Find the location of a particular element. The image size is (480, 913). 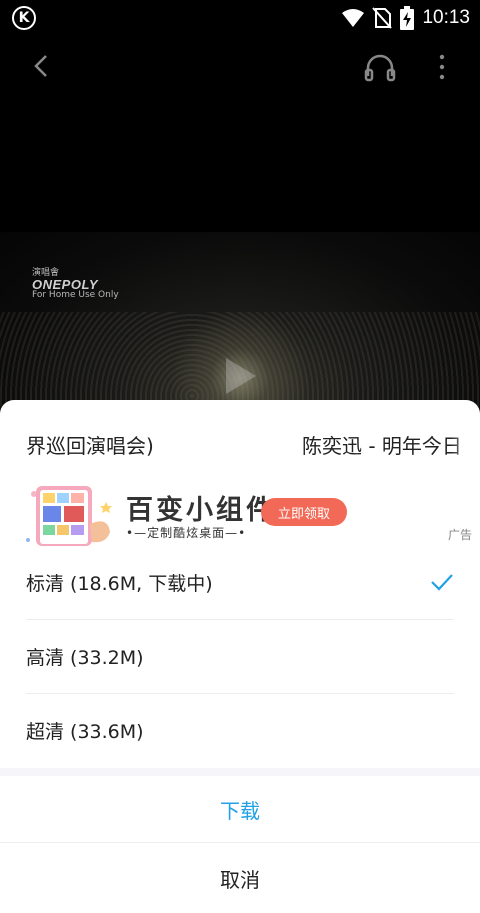

ad-phone-graphic is located at coordinates (69, 516).